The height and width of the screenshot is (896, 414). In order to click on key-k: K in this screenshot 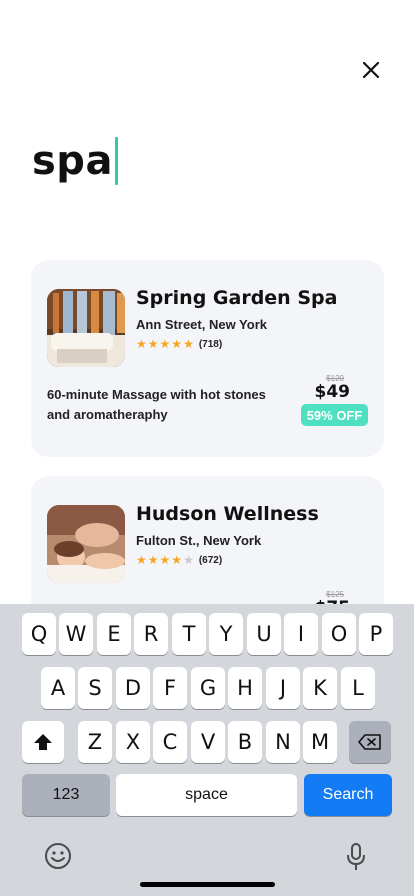, I will do `click(320, 688)`.